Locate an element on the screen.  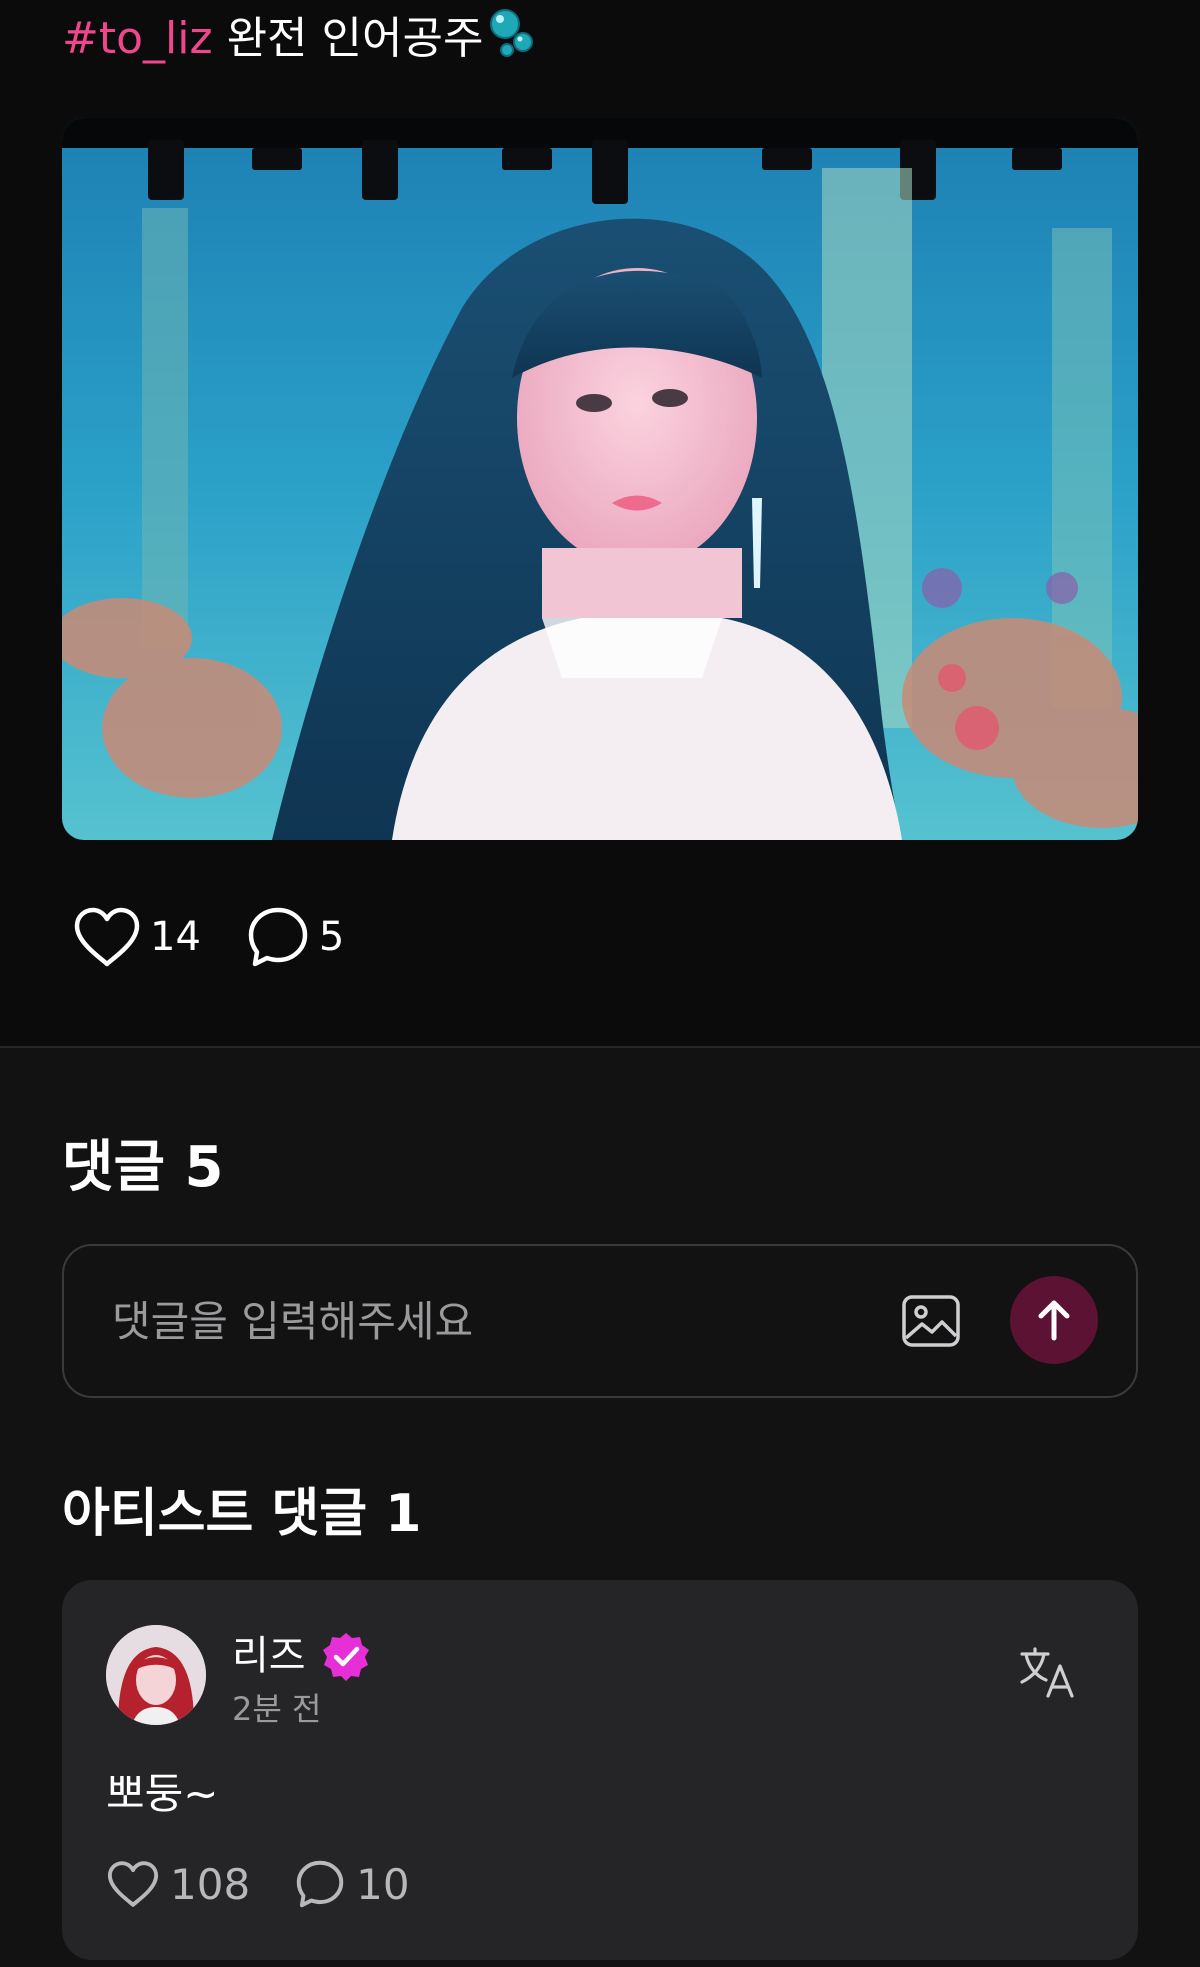
avatar-image is located at coordinates (156, 1675).